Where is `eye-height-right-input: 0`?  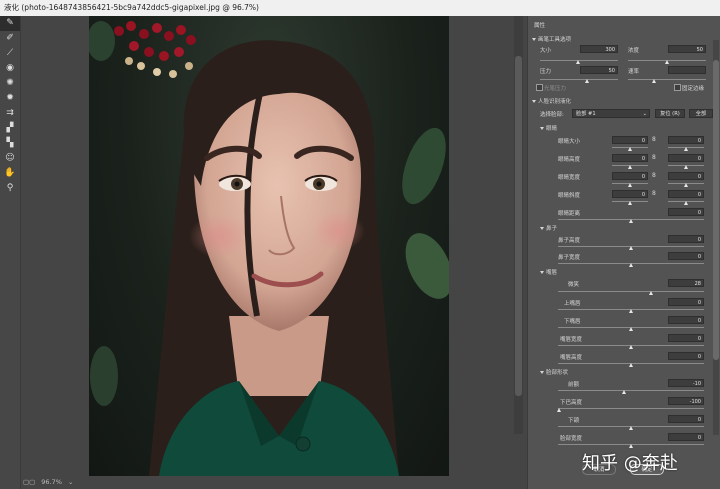
eye-height-right-input: 0 is located at coordinates (686, 158).